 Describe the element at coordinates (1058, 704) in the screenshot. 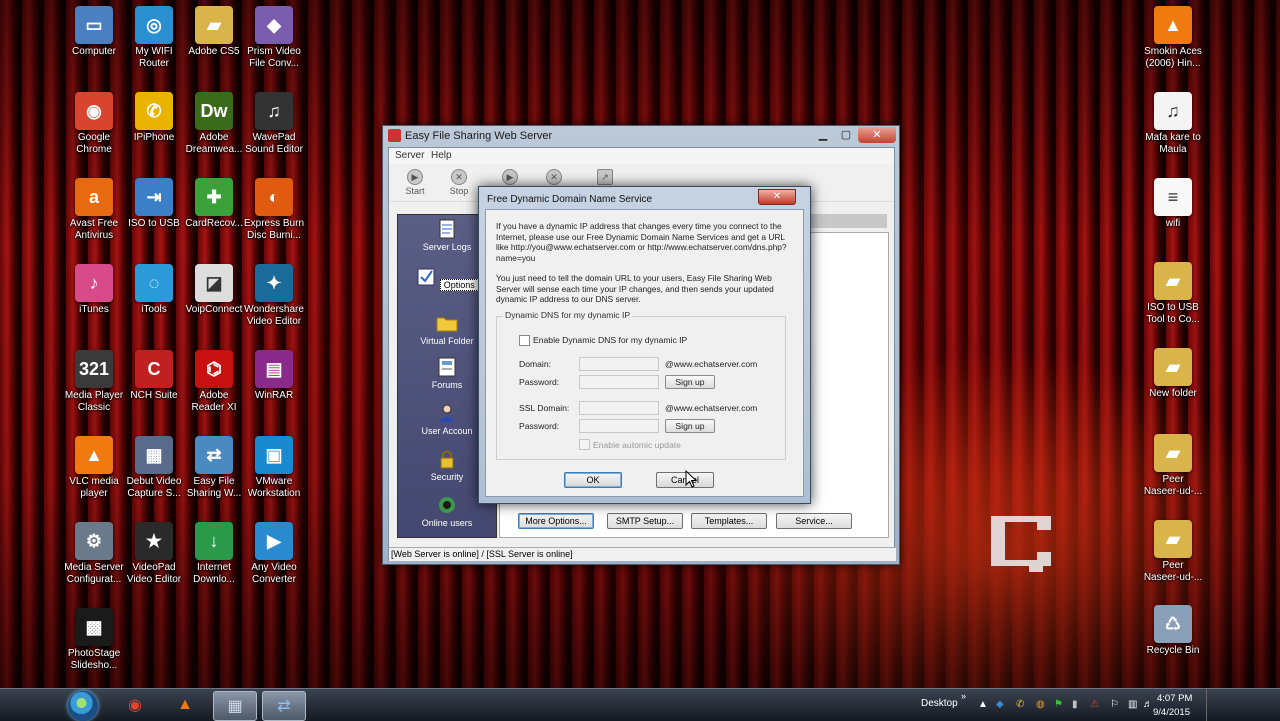

I see `tray-network-status-icon: ⚑` at that location.